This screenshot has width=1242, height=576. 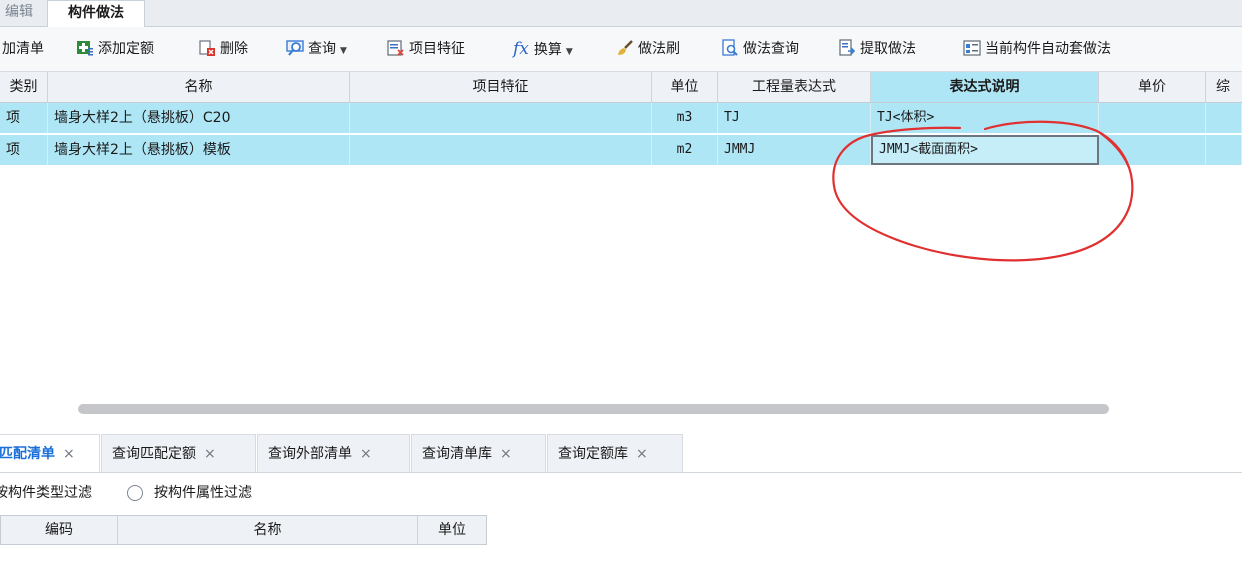 I want to click on item-feature-label: 项目特征, so click(x=437, y=49).